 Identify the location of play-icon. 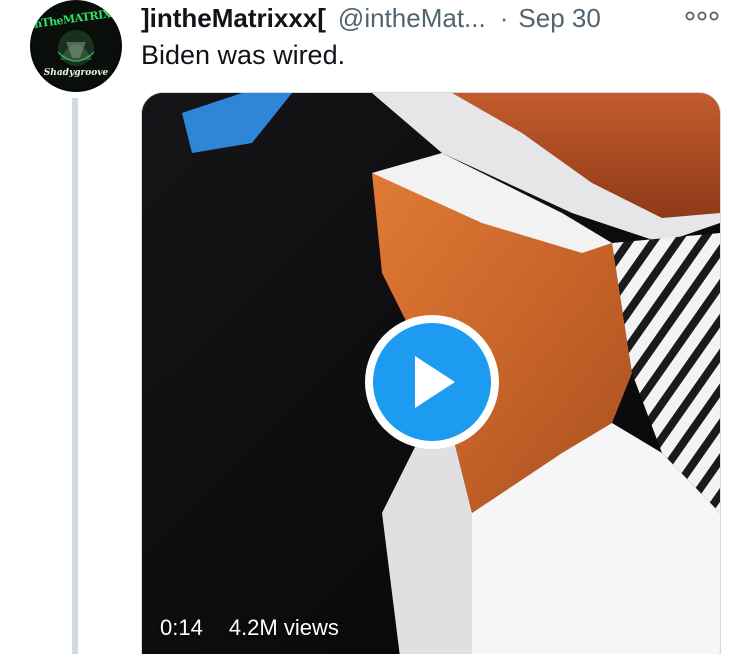
(435, 382).